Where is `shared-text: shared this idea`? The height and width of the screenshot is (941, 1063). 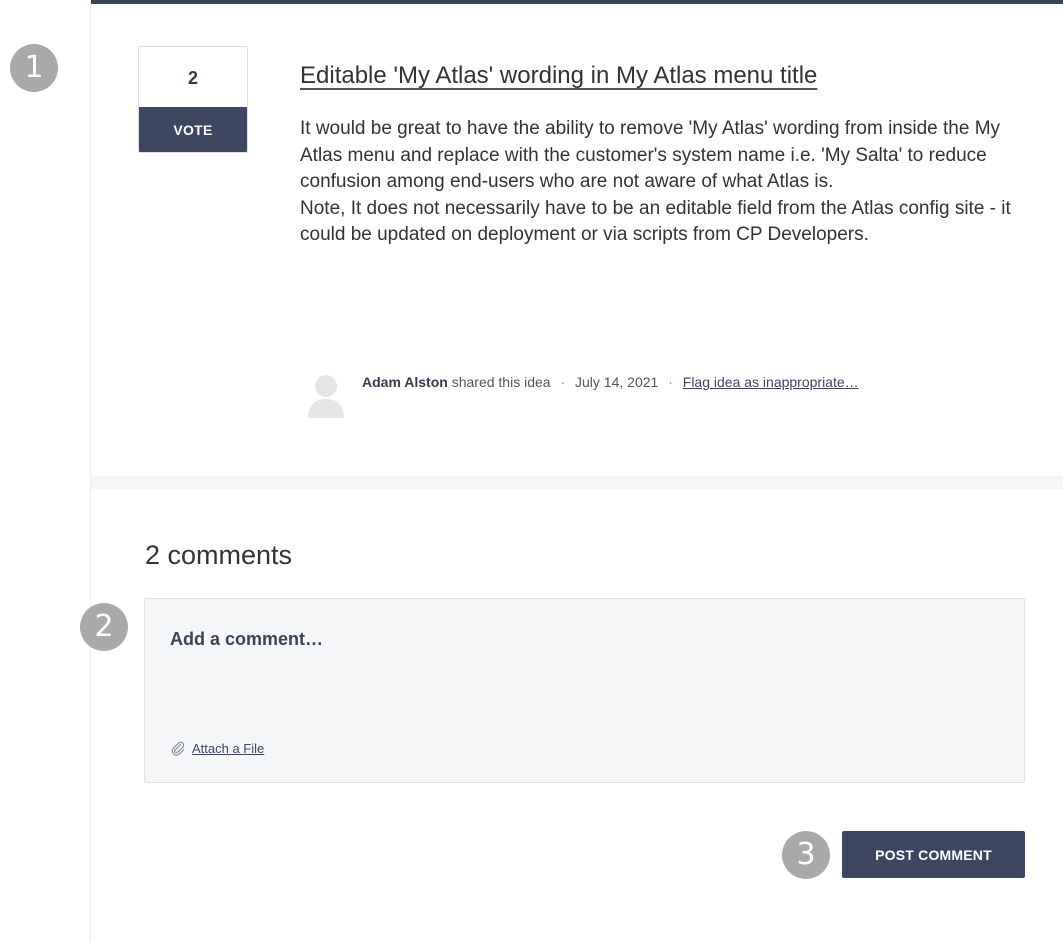 shared-text: shared this idea is located at coordinates (501, 382).